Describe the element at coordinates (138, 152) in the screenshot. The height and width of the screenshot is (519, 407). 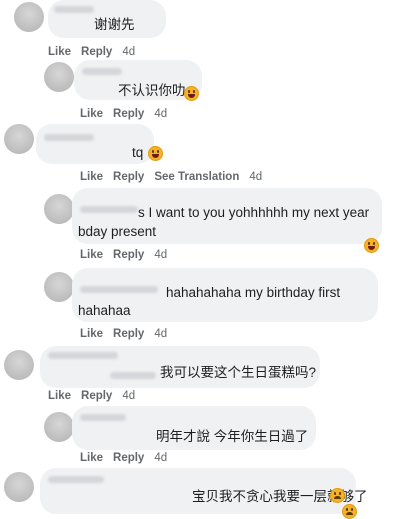
I see `comment-text: tq` at that location.